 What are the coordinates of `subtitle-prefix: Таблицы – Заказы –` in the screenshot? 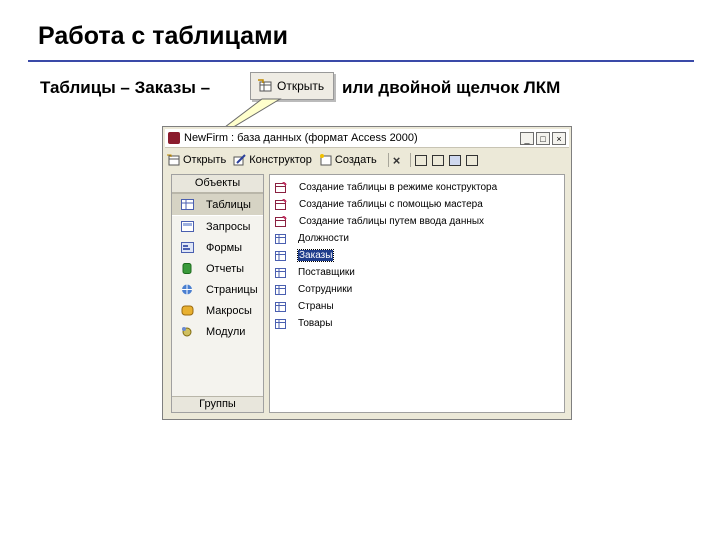 It's located at (125, 87).